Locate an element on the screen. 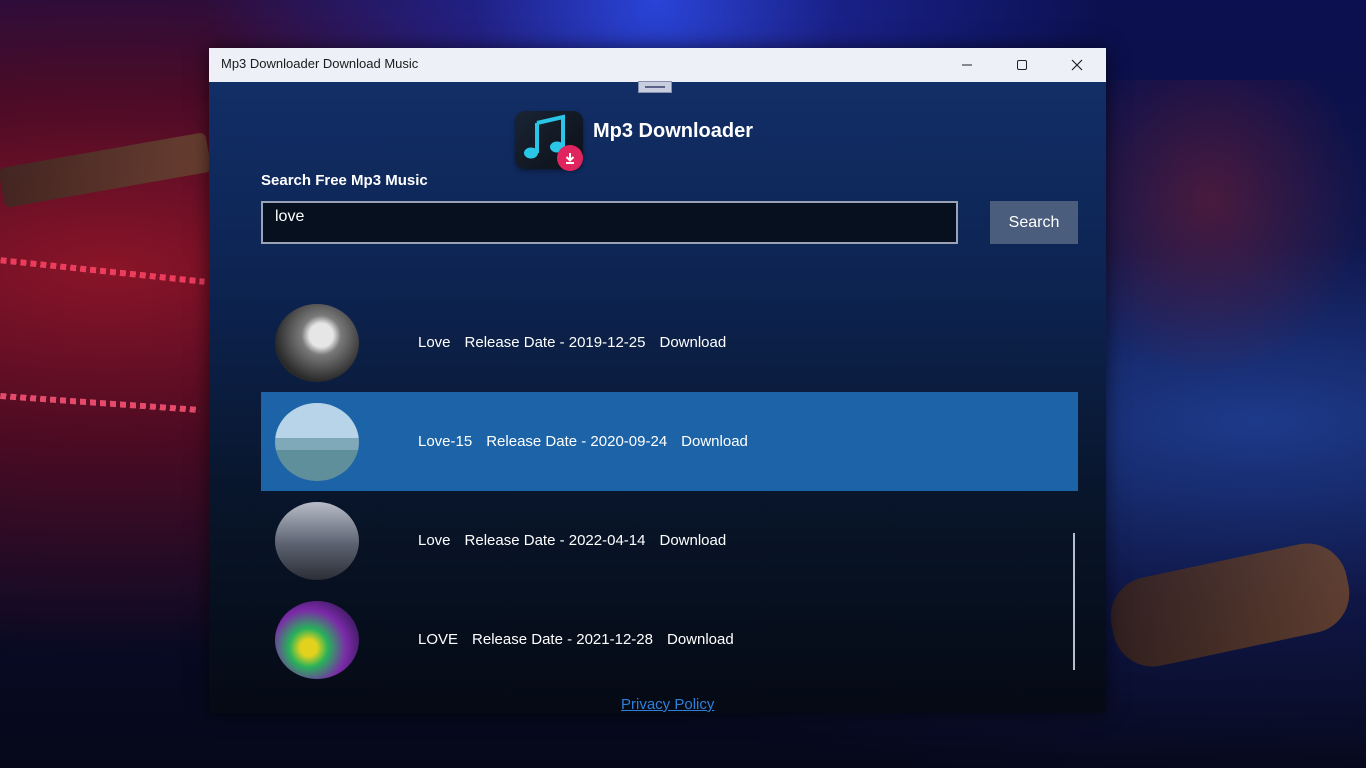  list-item-text: LOVE Release Date - 2021-12-28 Download is located at coordinates (583, 639).